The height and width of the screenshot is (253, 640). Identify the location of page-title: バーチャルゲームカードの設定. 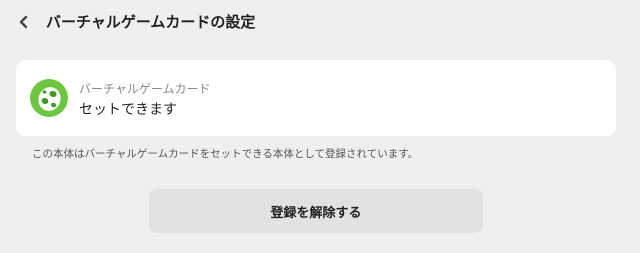
(151, 22).